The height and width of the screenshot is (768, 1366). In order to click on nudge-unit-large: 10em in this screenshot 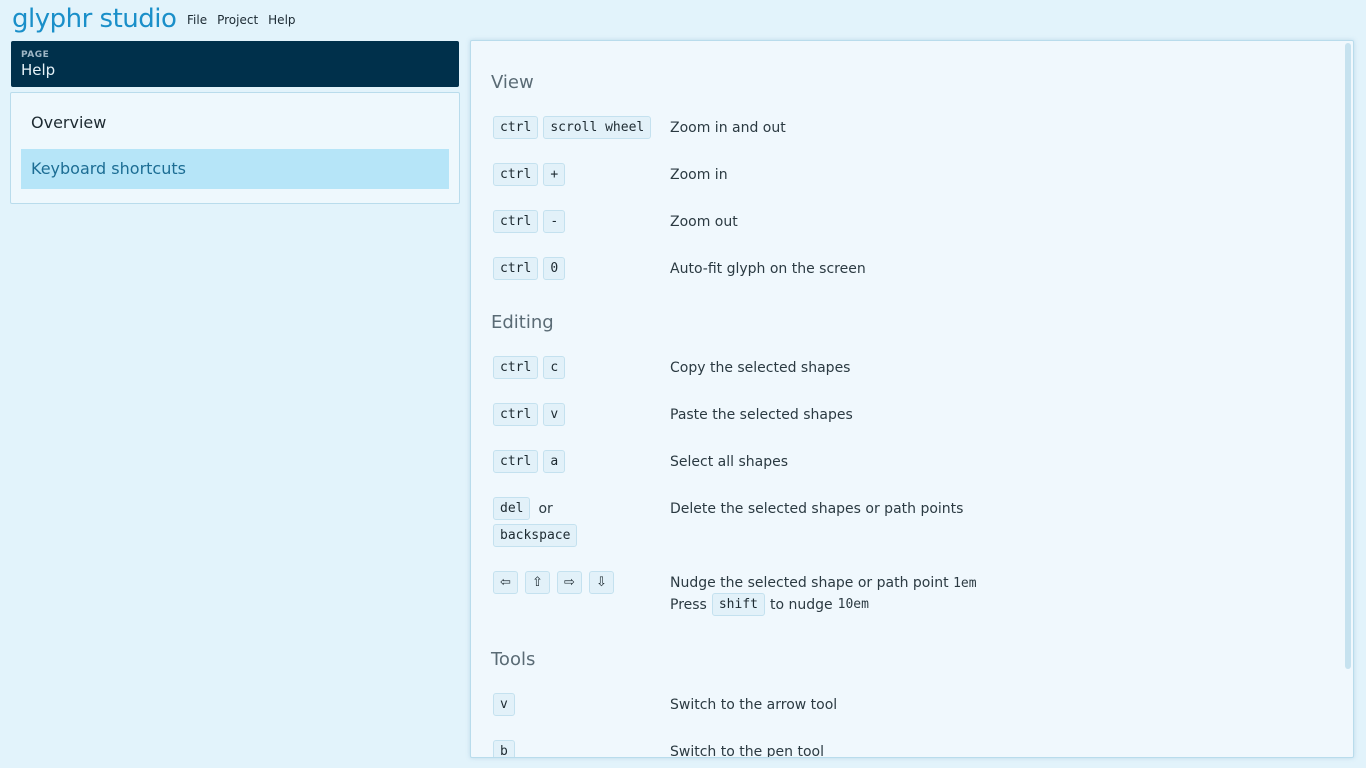, I will do `click(853, 604)`.